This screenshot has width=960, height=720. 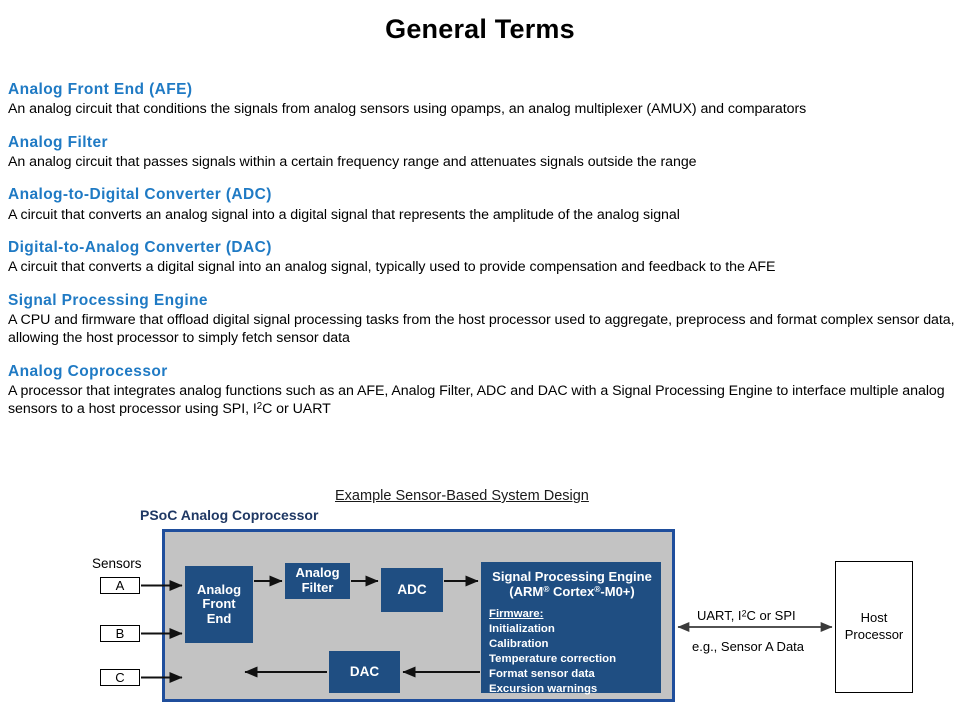 I want to click on block-host-processor: Host Processor, so click(x=874, y=627).